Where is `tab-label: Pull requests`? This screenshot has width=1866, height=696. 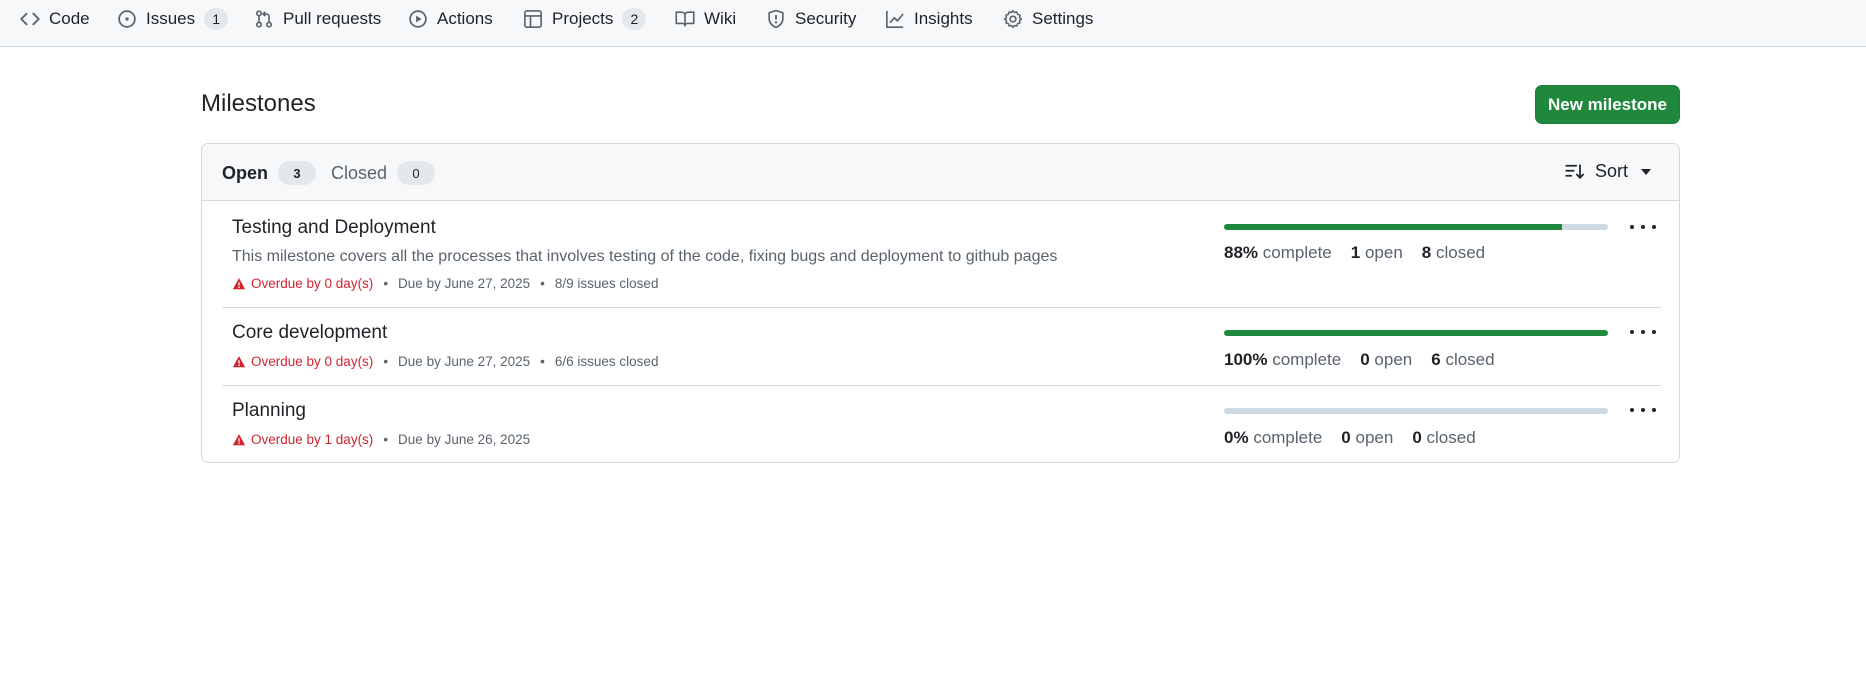 tab-label: Pull requests is located at coordinates (332, 18).